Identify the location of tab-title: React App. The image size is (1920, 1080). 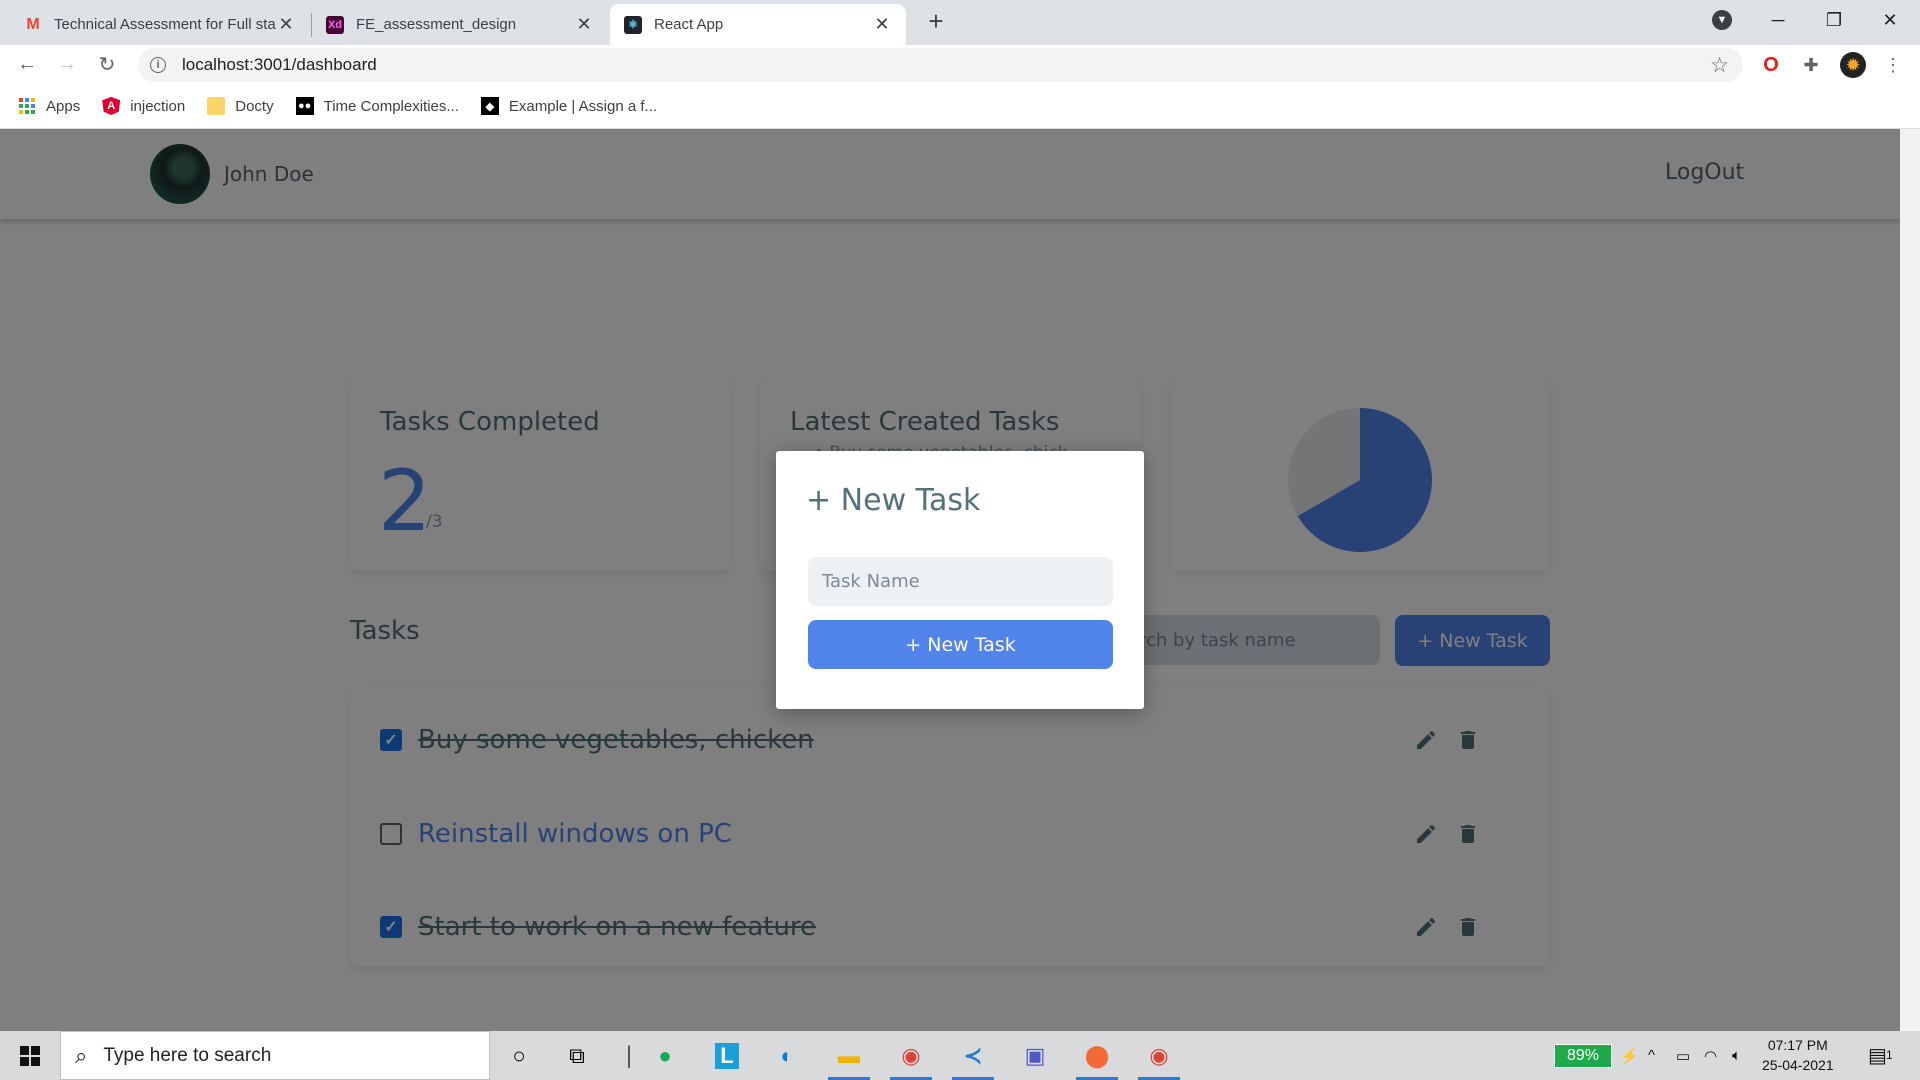
(689, 24).